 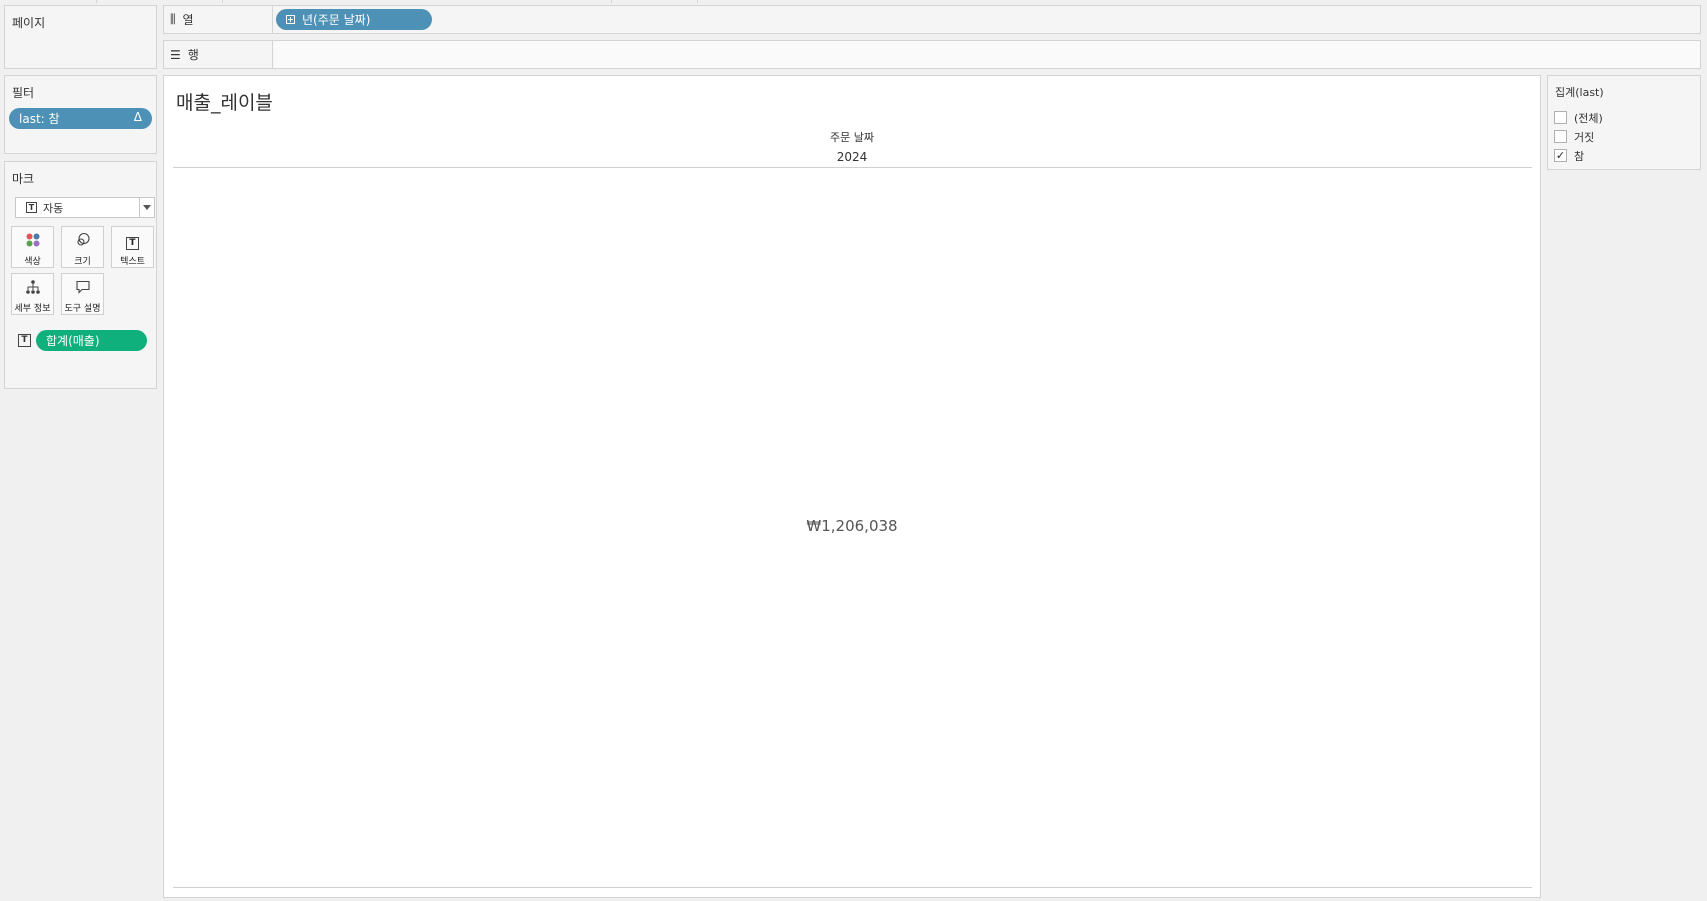 I want to click on color-button-label: 색상, so click(x=32, y=262).